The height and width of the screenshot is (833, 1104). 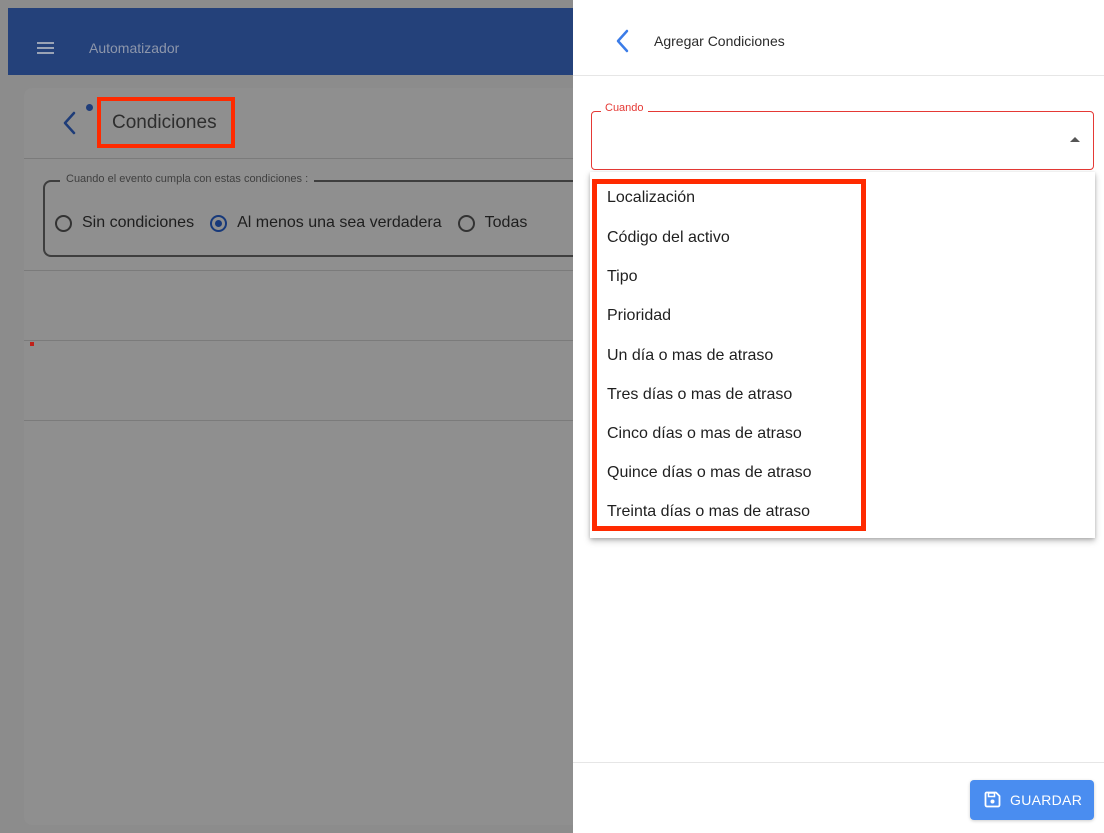 What do you see at coordinates (506, 222) in the screenshot?
I see `radio-label: Todas` at bounding box center [506, 222].